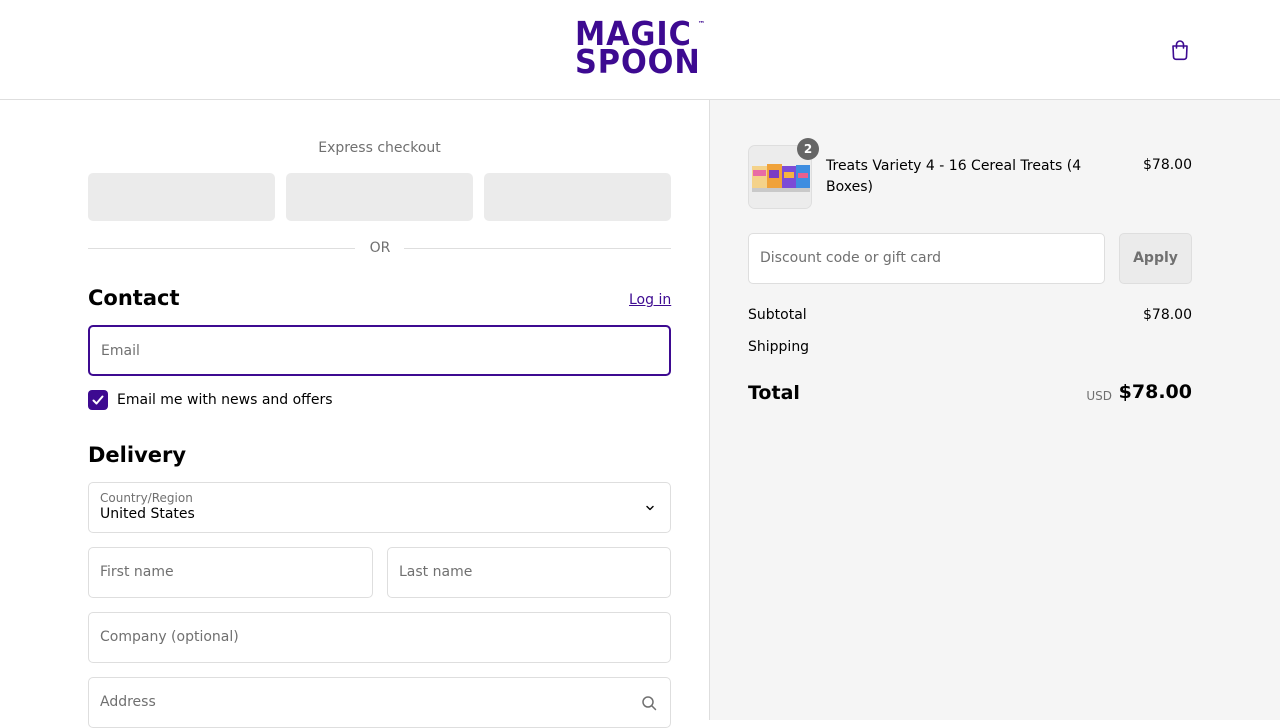 The width and height of the screenshot is (1280, 728). Describe the element at coordinates (436, 572) in the screenshot. I see `last-name-placeholder: Last name` at that location.